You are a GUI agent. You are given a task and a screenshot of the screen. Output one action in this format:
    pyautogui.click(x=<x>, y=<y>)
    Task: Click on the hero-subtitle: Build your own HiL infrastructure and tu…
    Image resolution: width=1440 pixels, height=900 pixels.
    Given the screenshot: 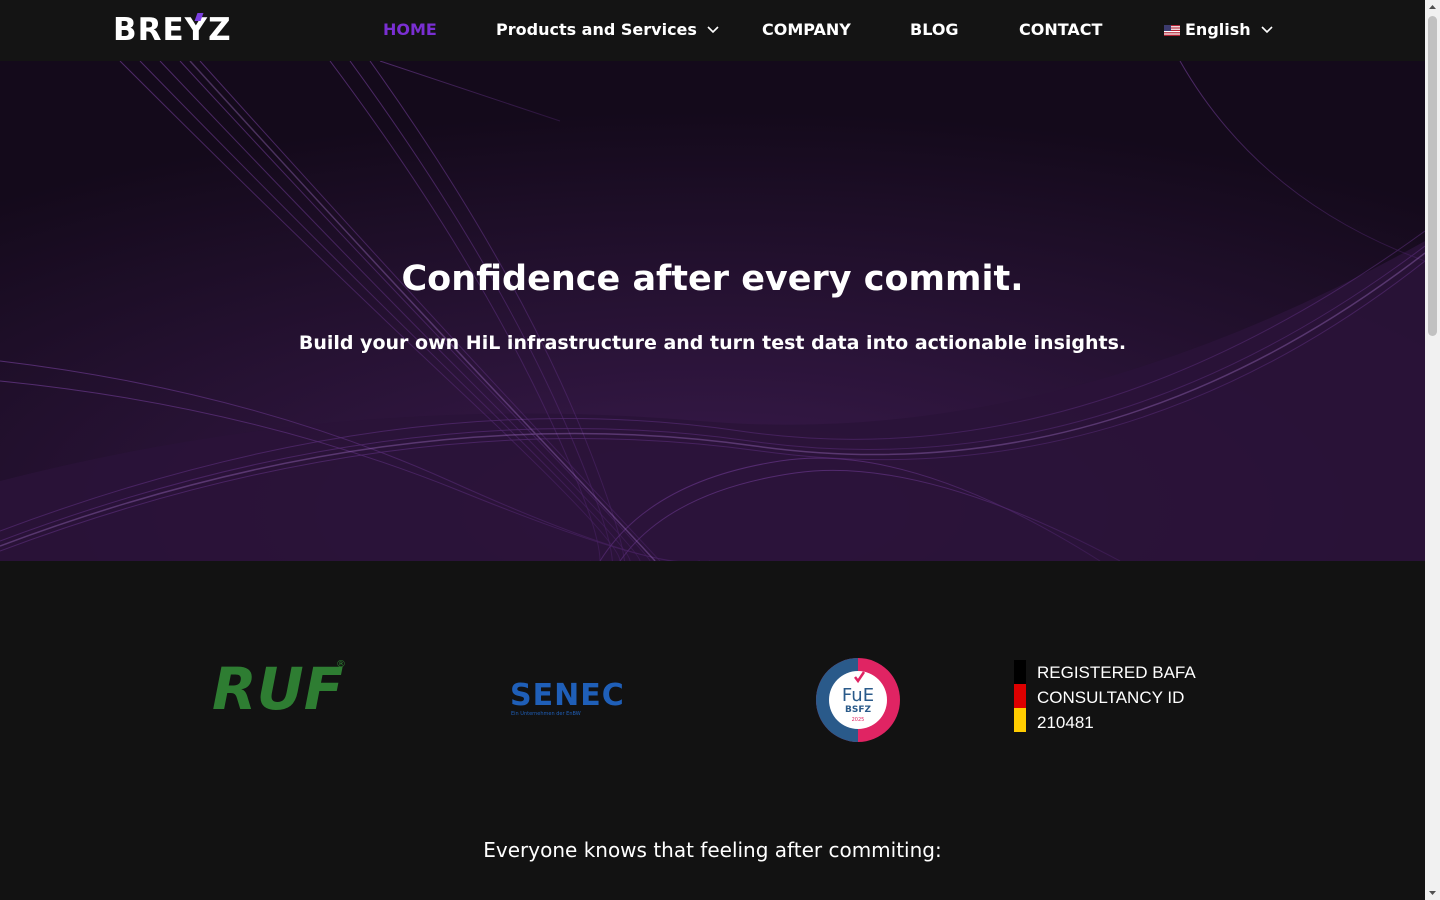 What is the action you would take?
    pyautogui.click(x=712, y=343)
    